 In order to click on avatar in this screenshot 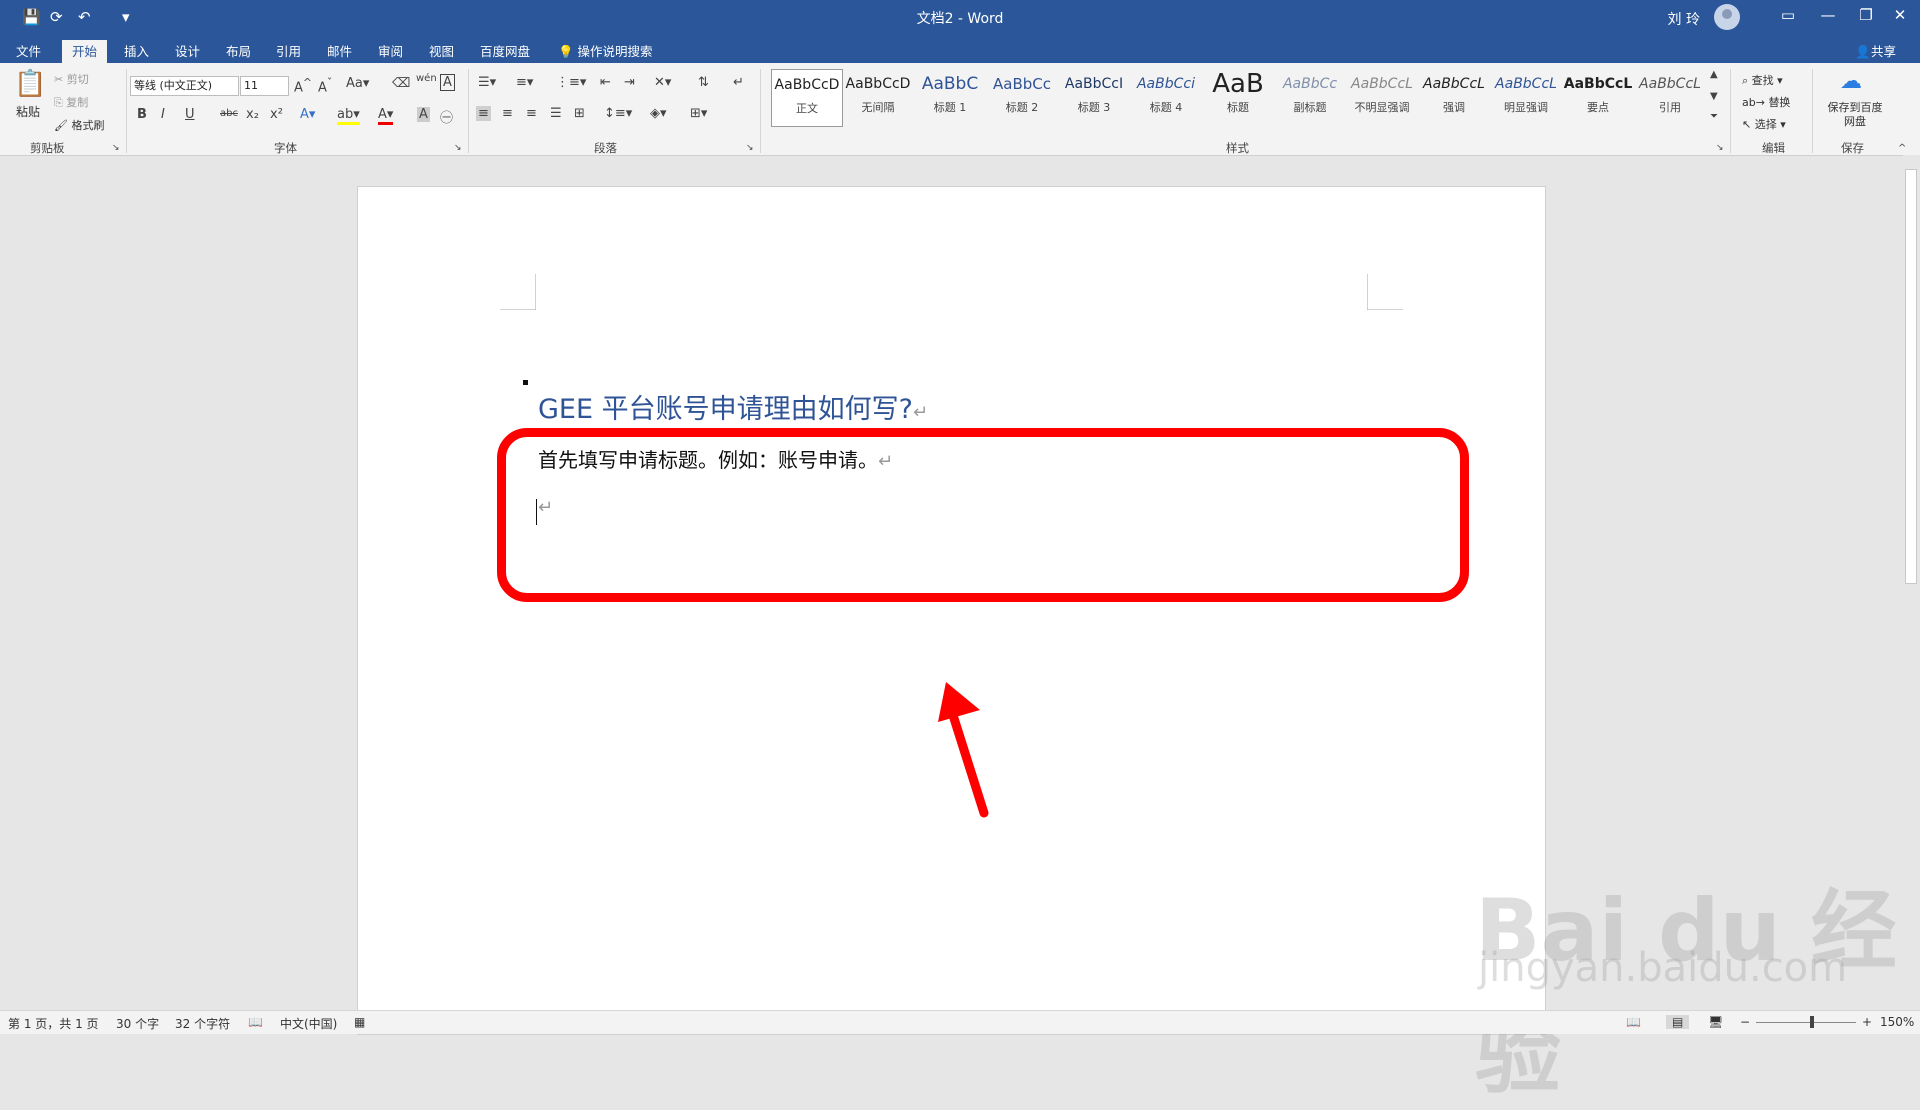, I will do `click(1727, 17)`.